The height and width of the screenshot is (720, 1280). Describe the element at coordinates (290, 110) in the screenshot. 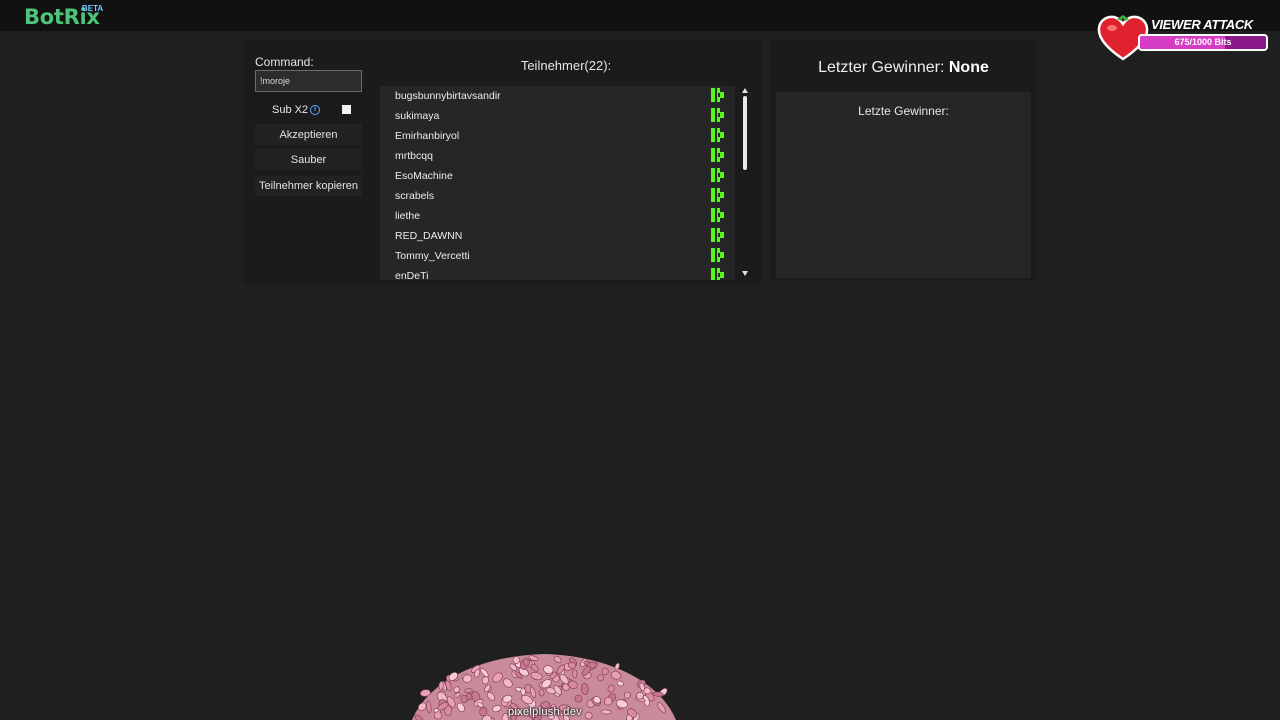

I see `sub-x2-label: Sub X2` at that location.